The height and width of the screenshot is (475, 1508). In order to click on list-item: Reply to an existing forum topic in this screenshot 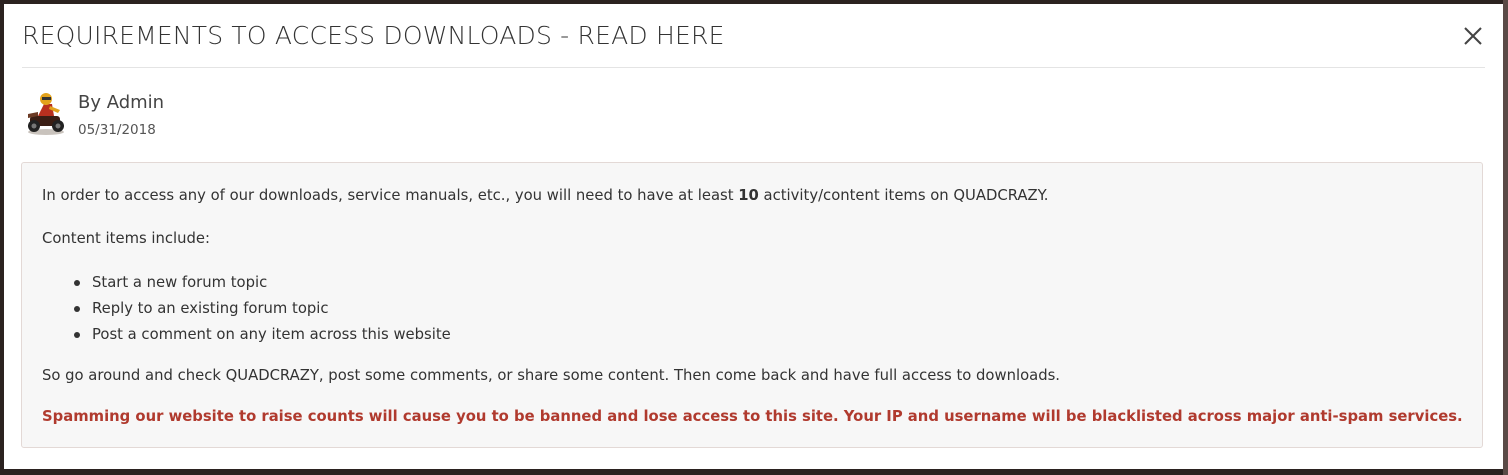, I will do `click(262, 309)`.